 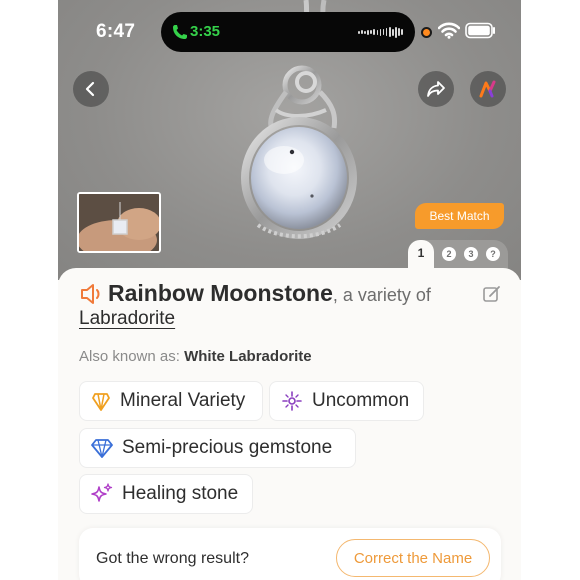 What do you see at coordinates (459, 216) in the screenshot?
I see `best-match-badge: Best Match` at bounding box center [459, 216].